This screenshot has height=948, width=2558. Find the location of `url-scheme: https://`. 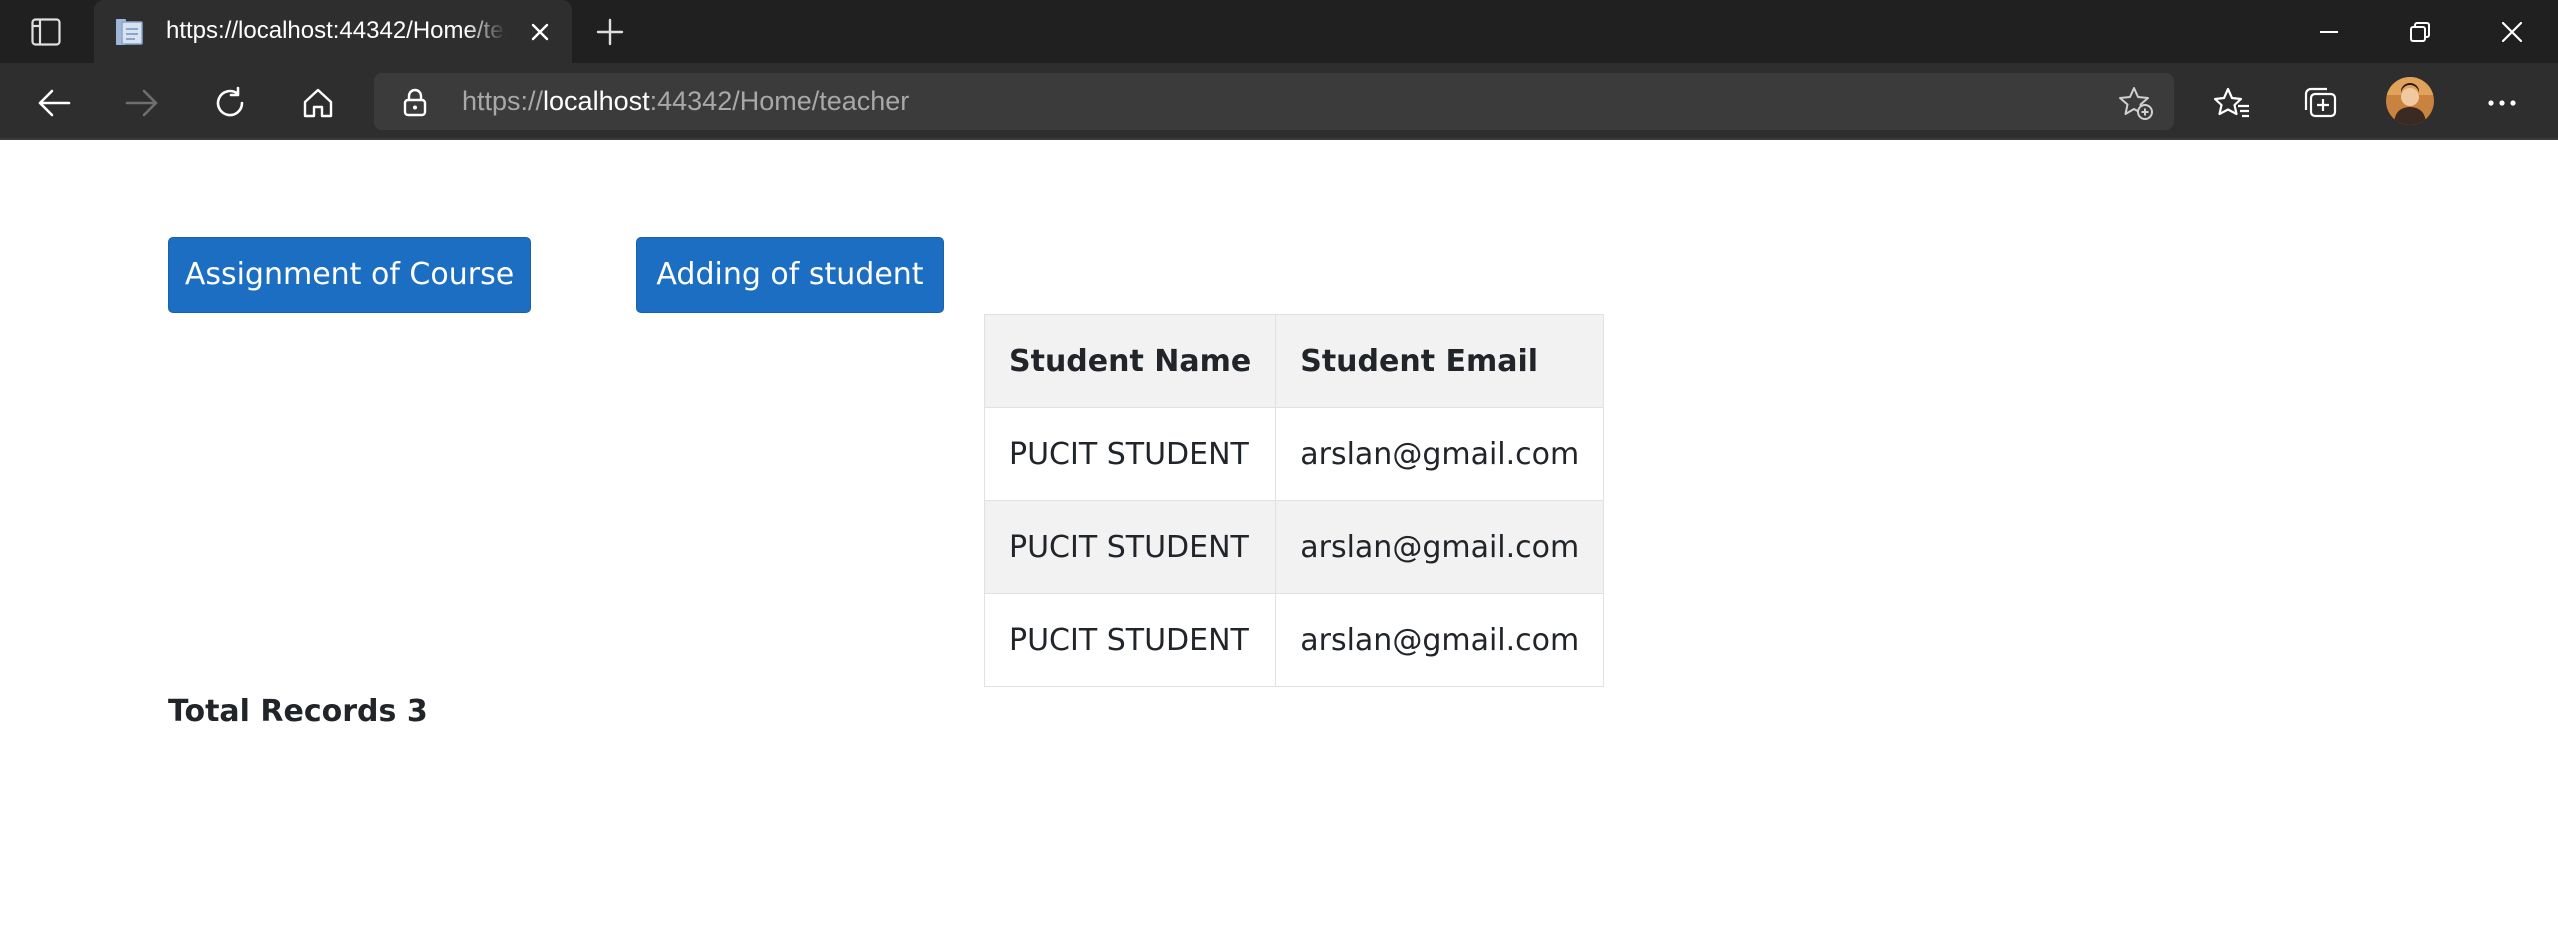

url-scheme: https:// is located at coordinates (503, 101).